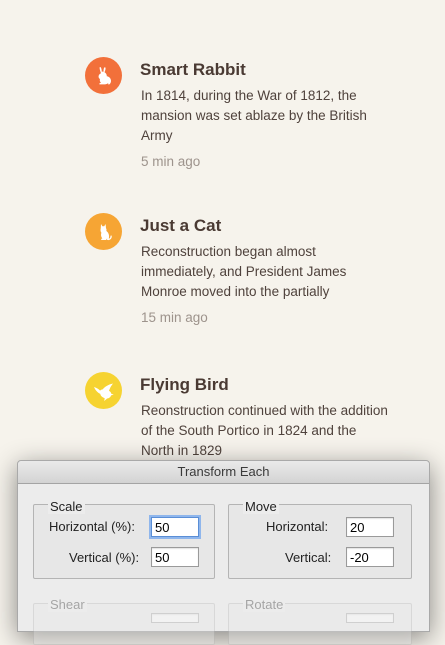 The height and width of the screenshot is (645, 445). Describe the element at coordinates (67, 604) in the screenshot. I see `shear-group-label: Shear` at that location.